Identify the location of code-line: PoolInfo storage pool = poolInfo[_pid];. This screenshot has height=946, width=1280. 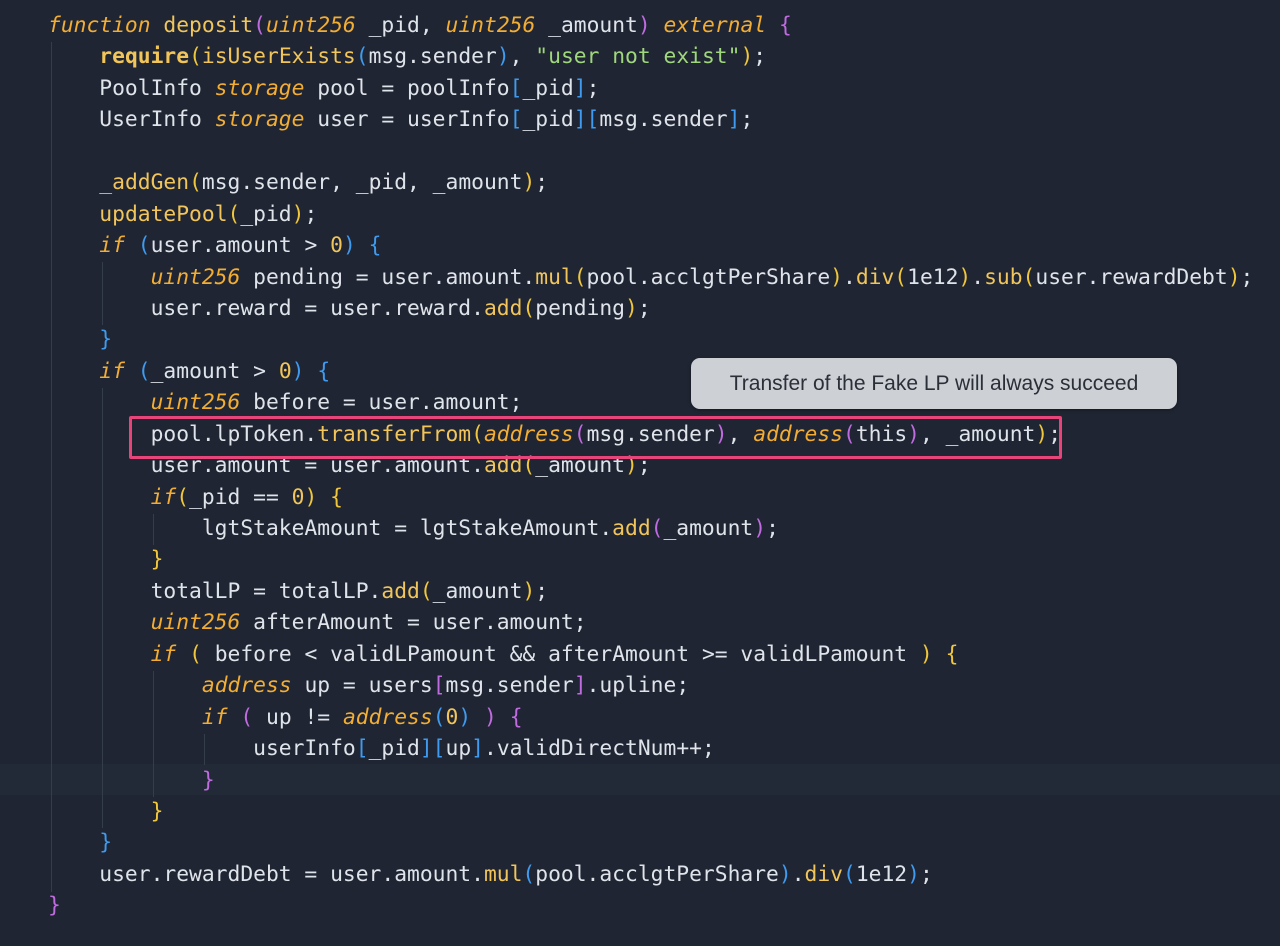
(650, 88).